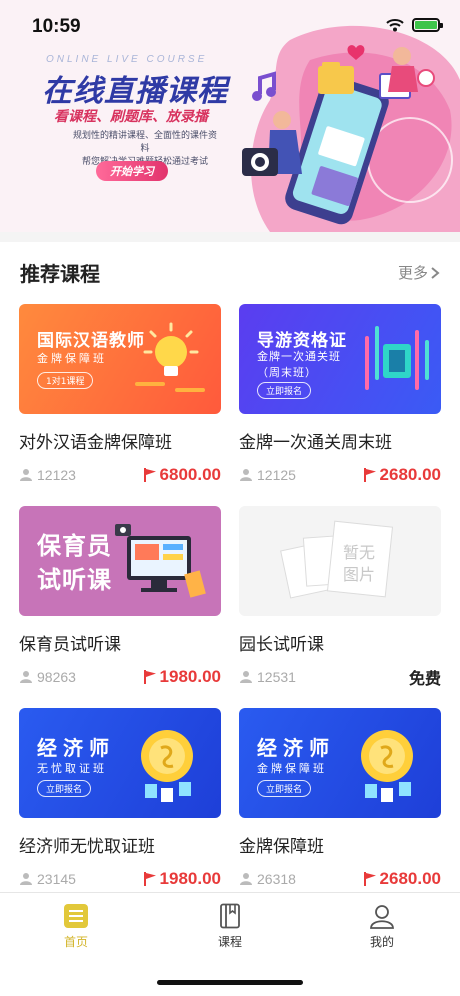 Image resolution: width=460 pixels, height=996 pixels. I want to click on student-count: 12125, so click(267, 475).